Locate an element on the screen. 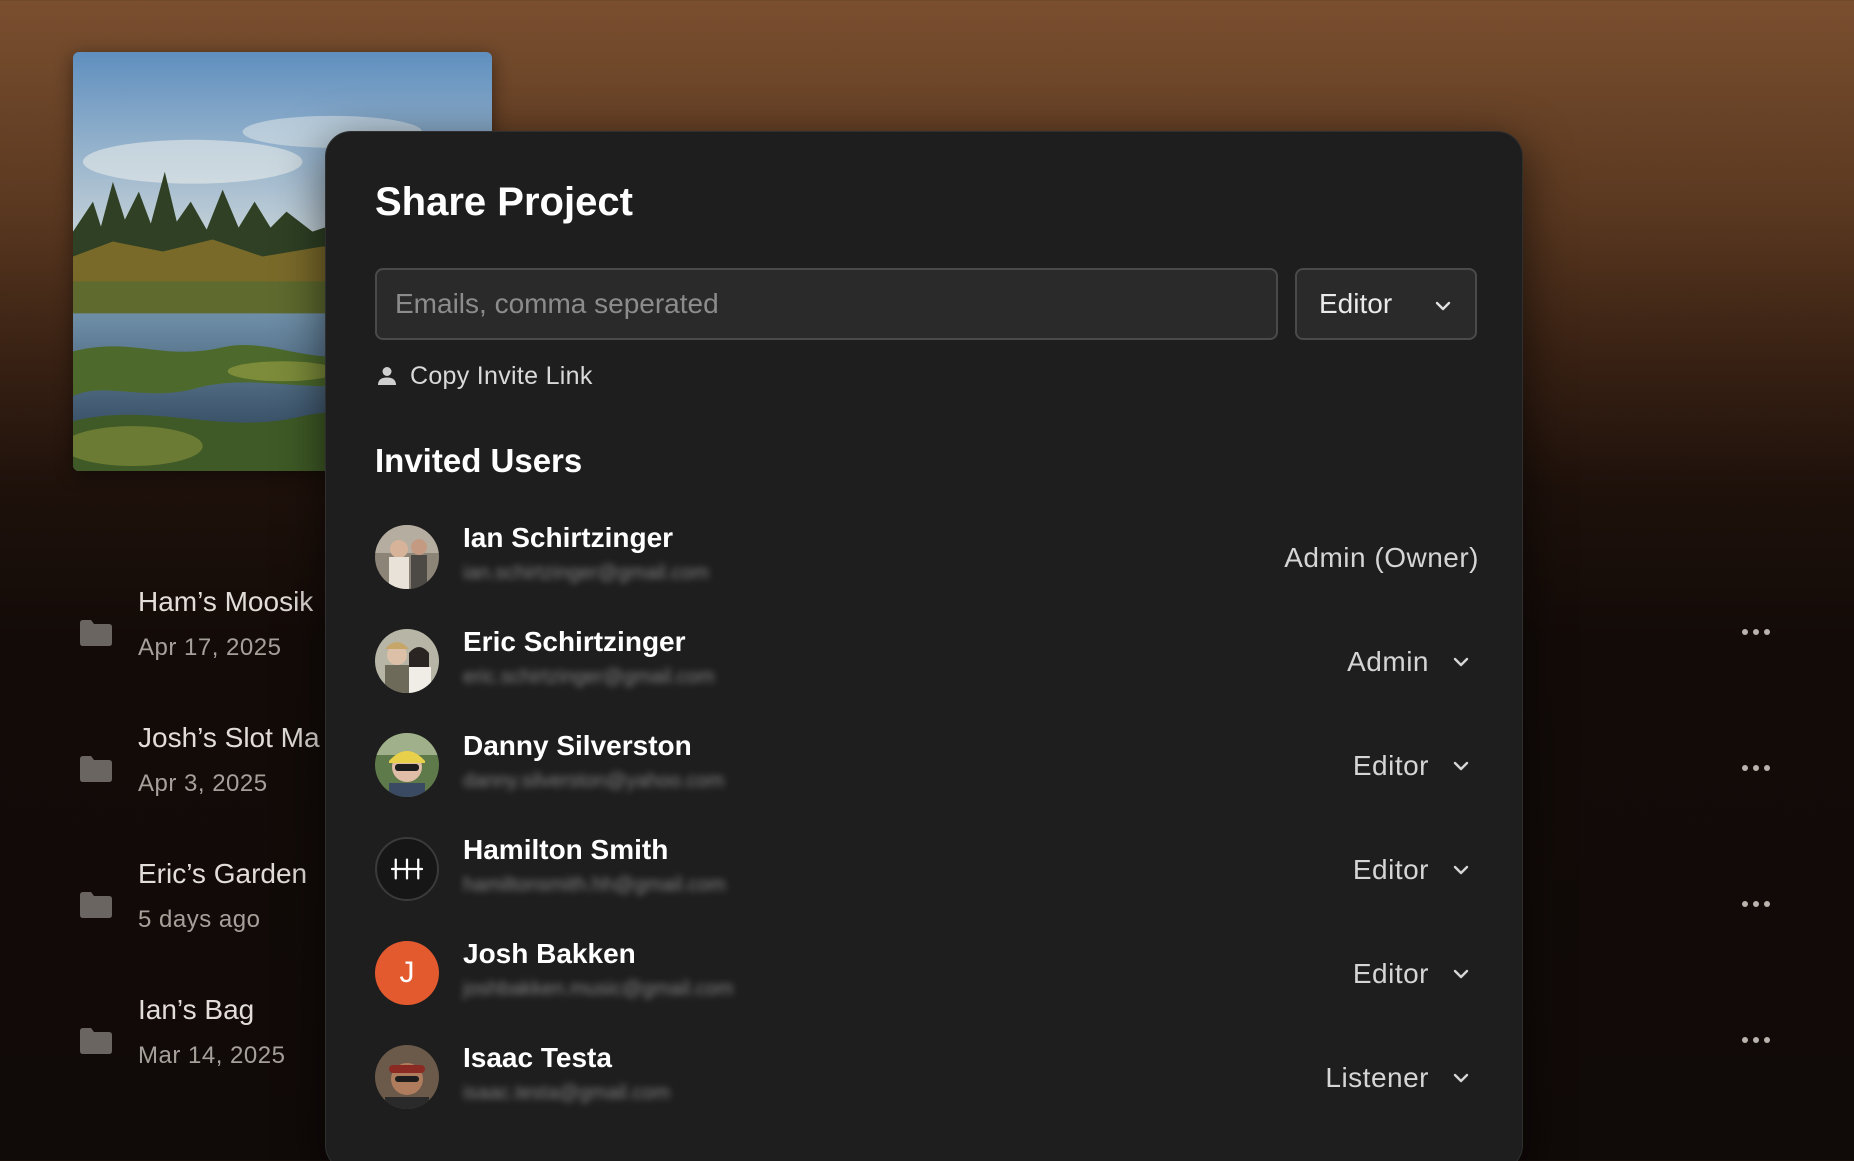 This screenshot has width=1854, height=1161. project-name: Josh’s Slot Ma is located at coordinates (229, 737).